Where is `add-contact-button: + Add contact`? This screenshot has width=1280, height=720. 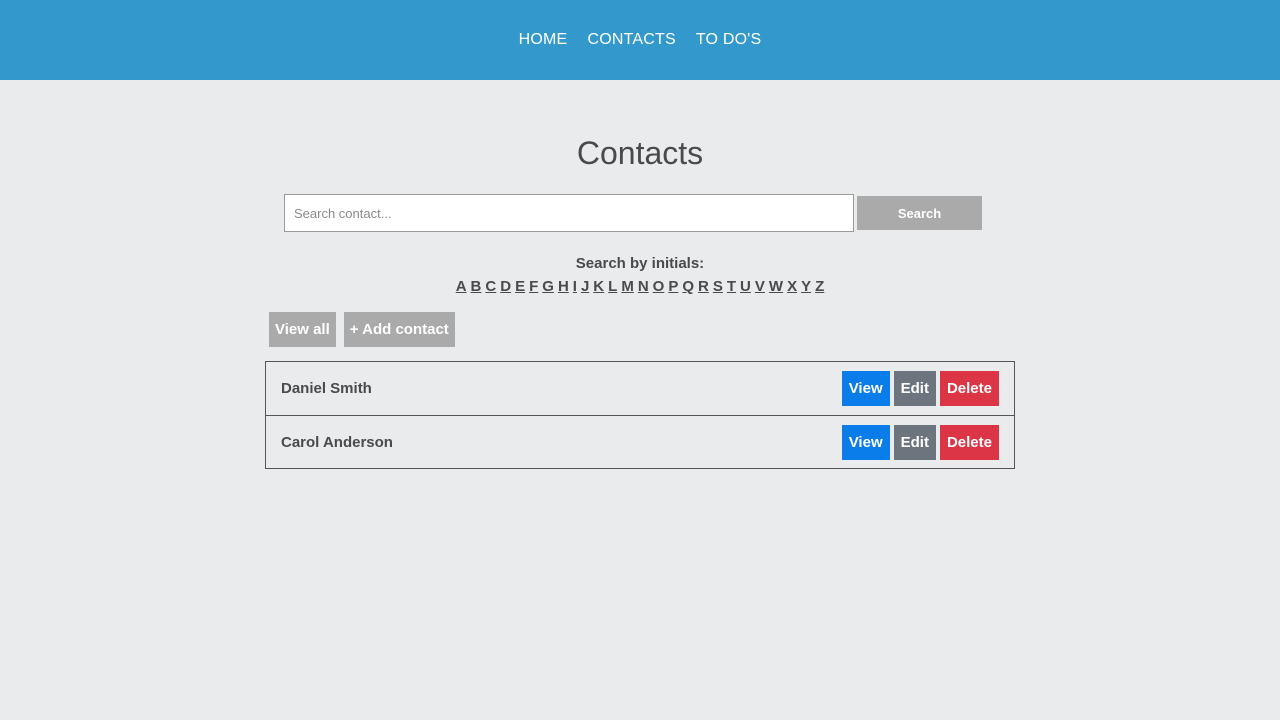
add-contact-button: + Add contact is located at coordinates (399, 329).